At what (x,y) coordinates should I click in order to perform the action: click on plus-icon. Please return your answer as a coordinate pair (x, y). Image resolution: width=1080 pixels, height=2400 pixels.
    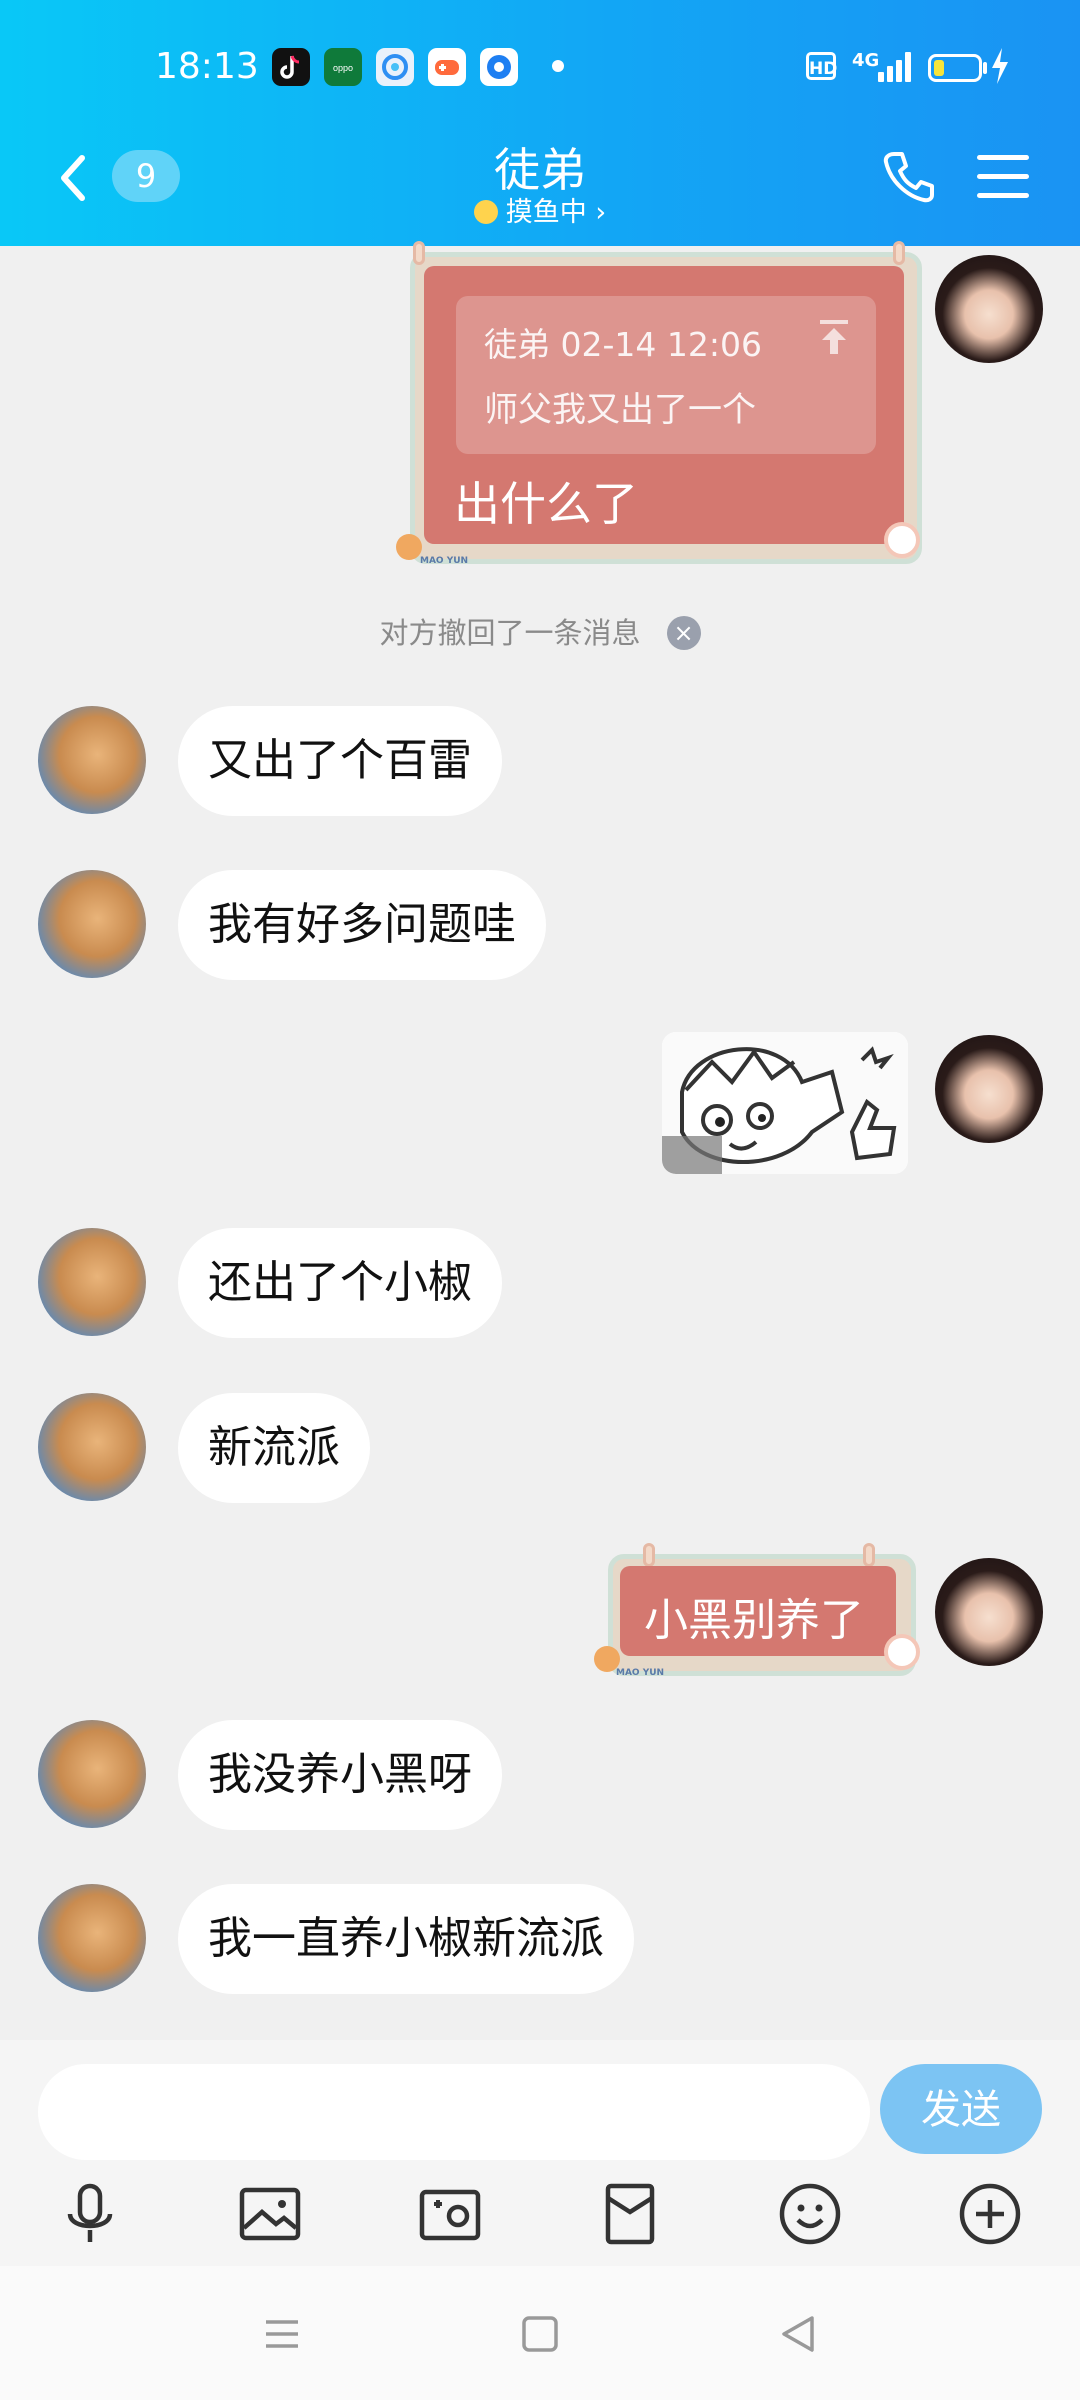
    Looking at the image, I should click on (990, 2214).